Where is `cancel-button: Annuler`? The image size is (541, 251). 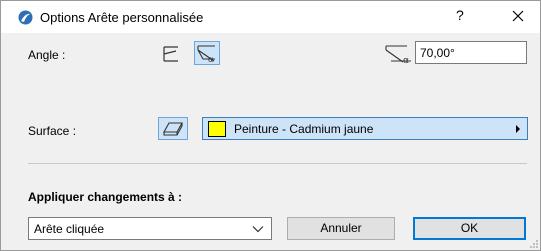
cancel-button: Annuler is located at coordinates (341, 228).